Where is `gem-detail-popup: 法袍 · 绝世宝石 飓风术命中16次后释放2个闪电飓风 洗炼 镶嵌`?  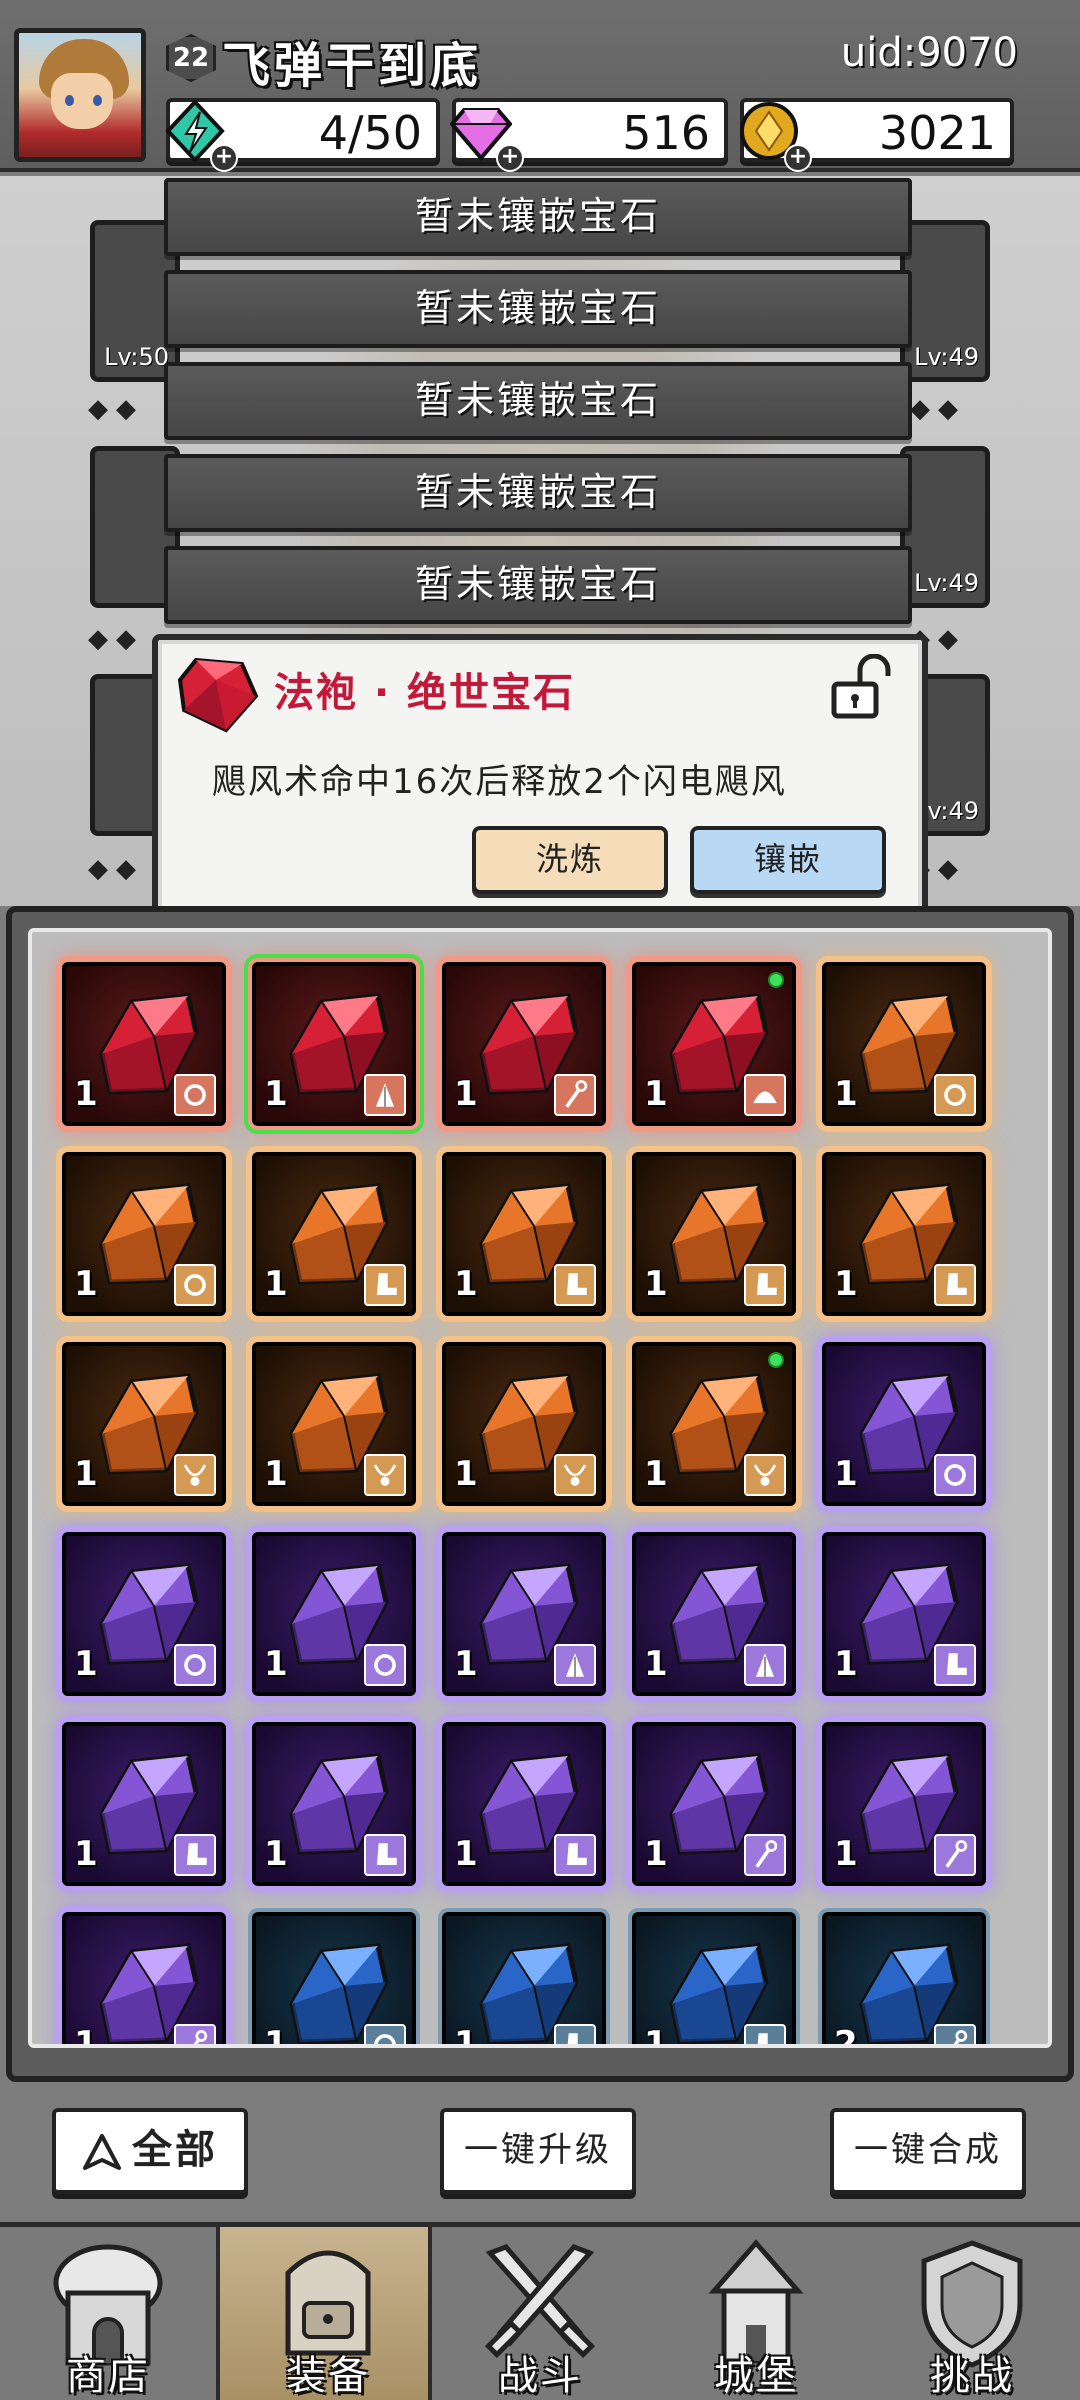
gem-detail-popup: 法袍 · 绝世宝石 飓风术命中16次后释放2个闪电飓风 洗炼 镶嵌 is located at coordinates (540, 776).